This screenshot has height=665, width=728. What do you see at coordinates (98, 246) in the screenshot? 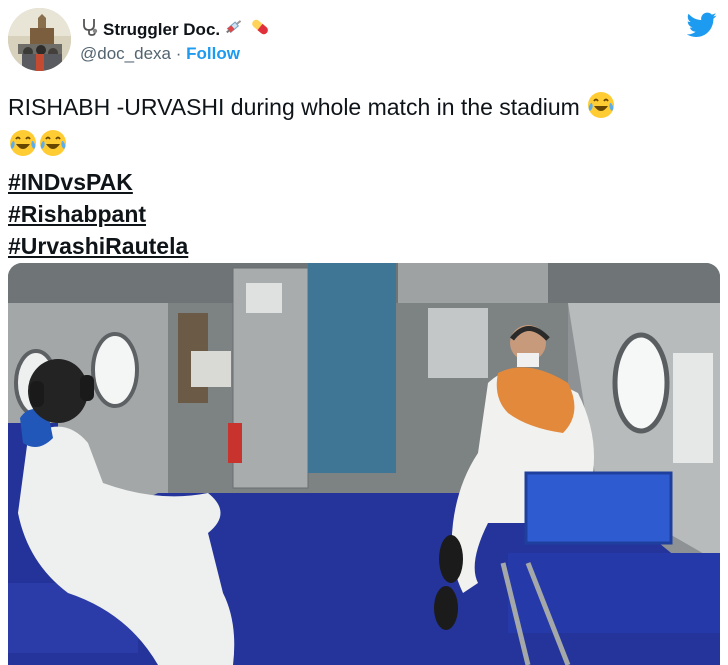
I see `hashtag-link: #UrvashiRautela` at bounding box center [98, 246].